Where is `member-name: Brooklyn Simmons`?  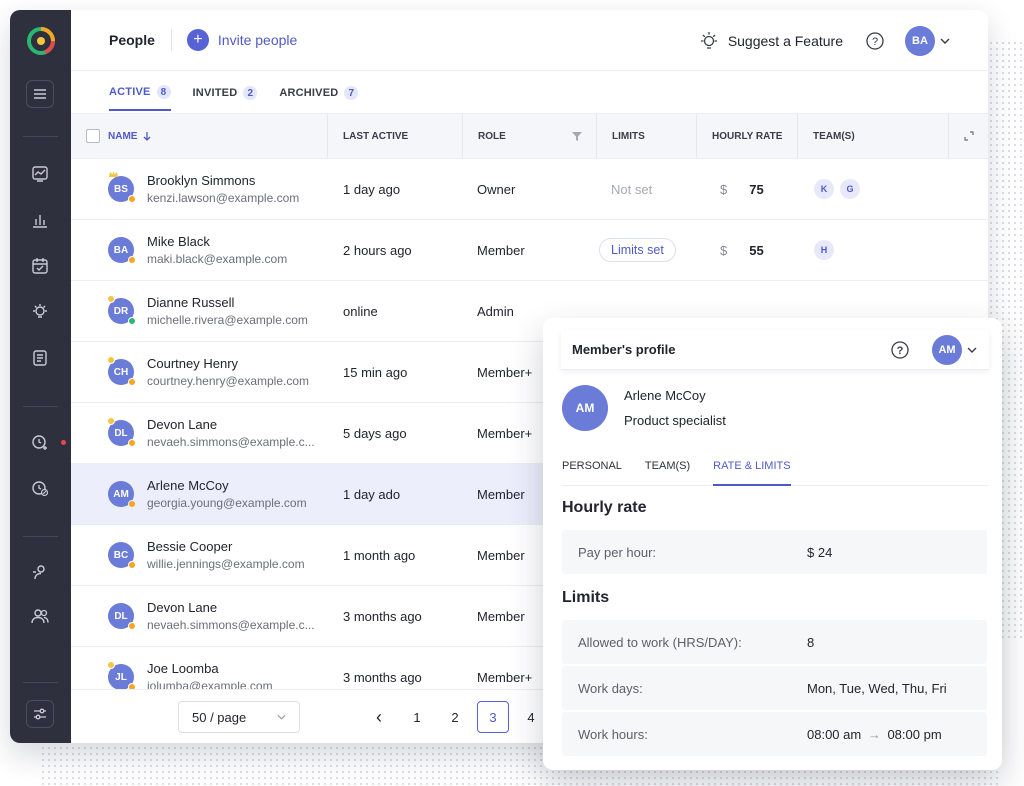 member-name: Brooklyn Simmons is located at coordinates (223, 181).